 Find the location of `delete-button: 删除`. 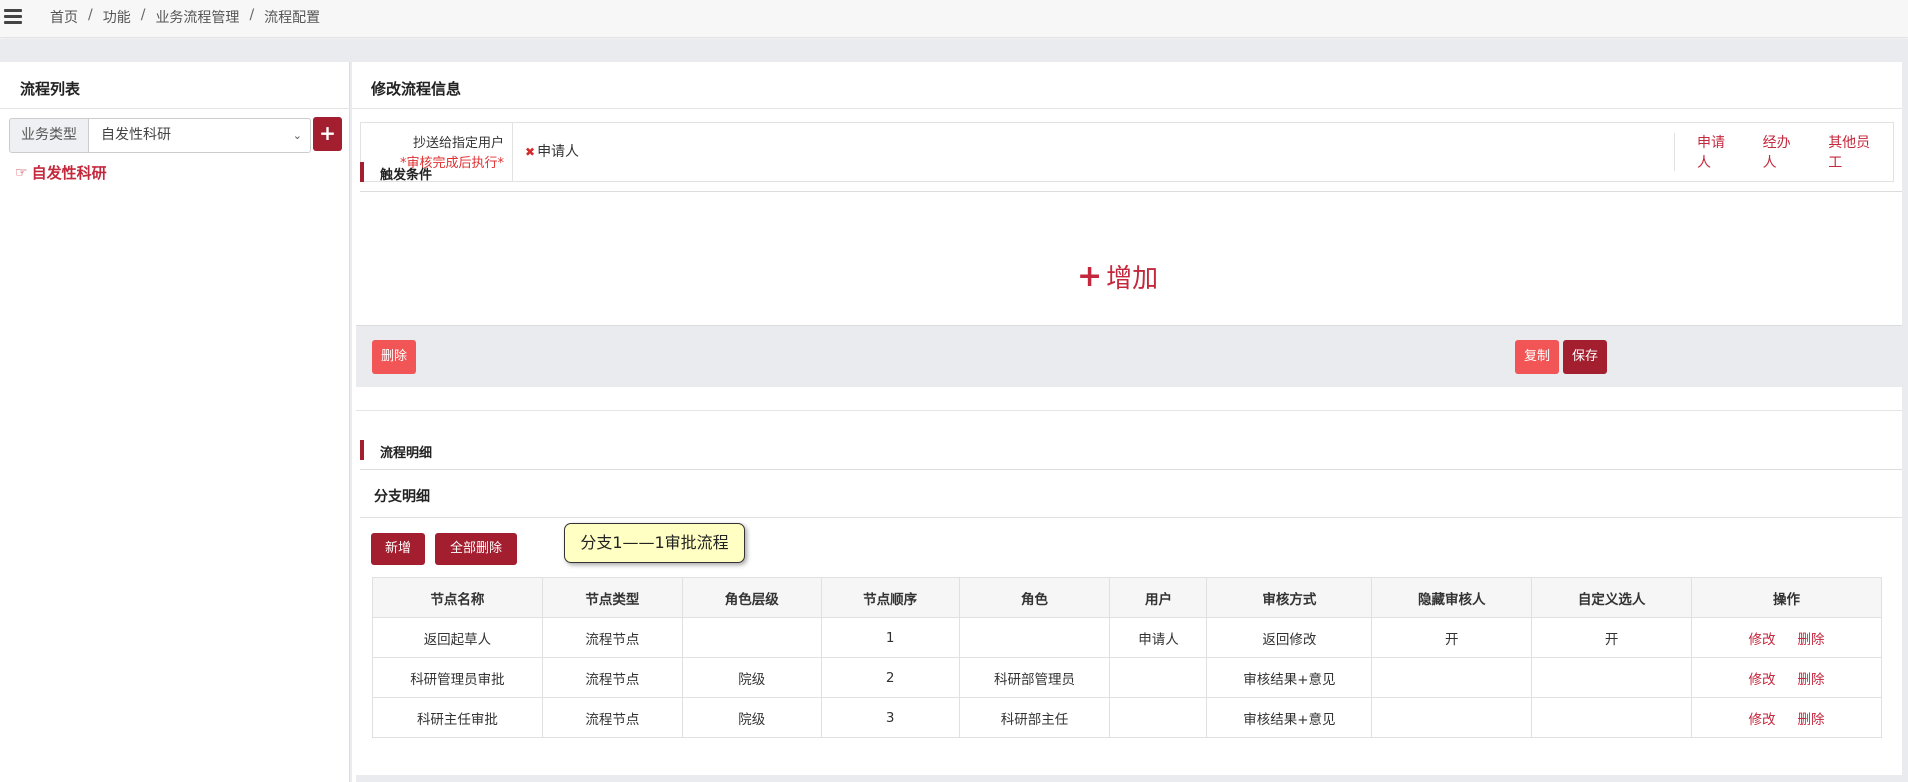

delete-button: 删除 is located at coordinates (394, 357).